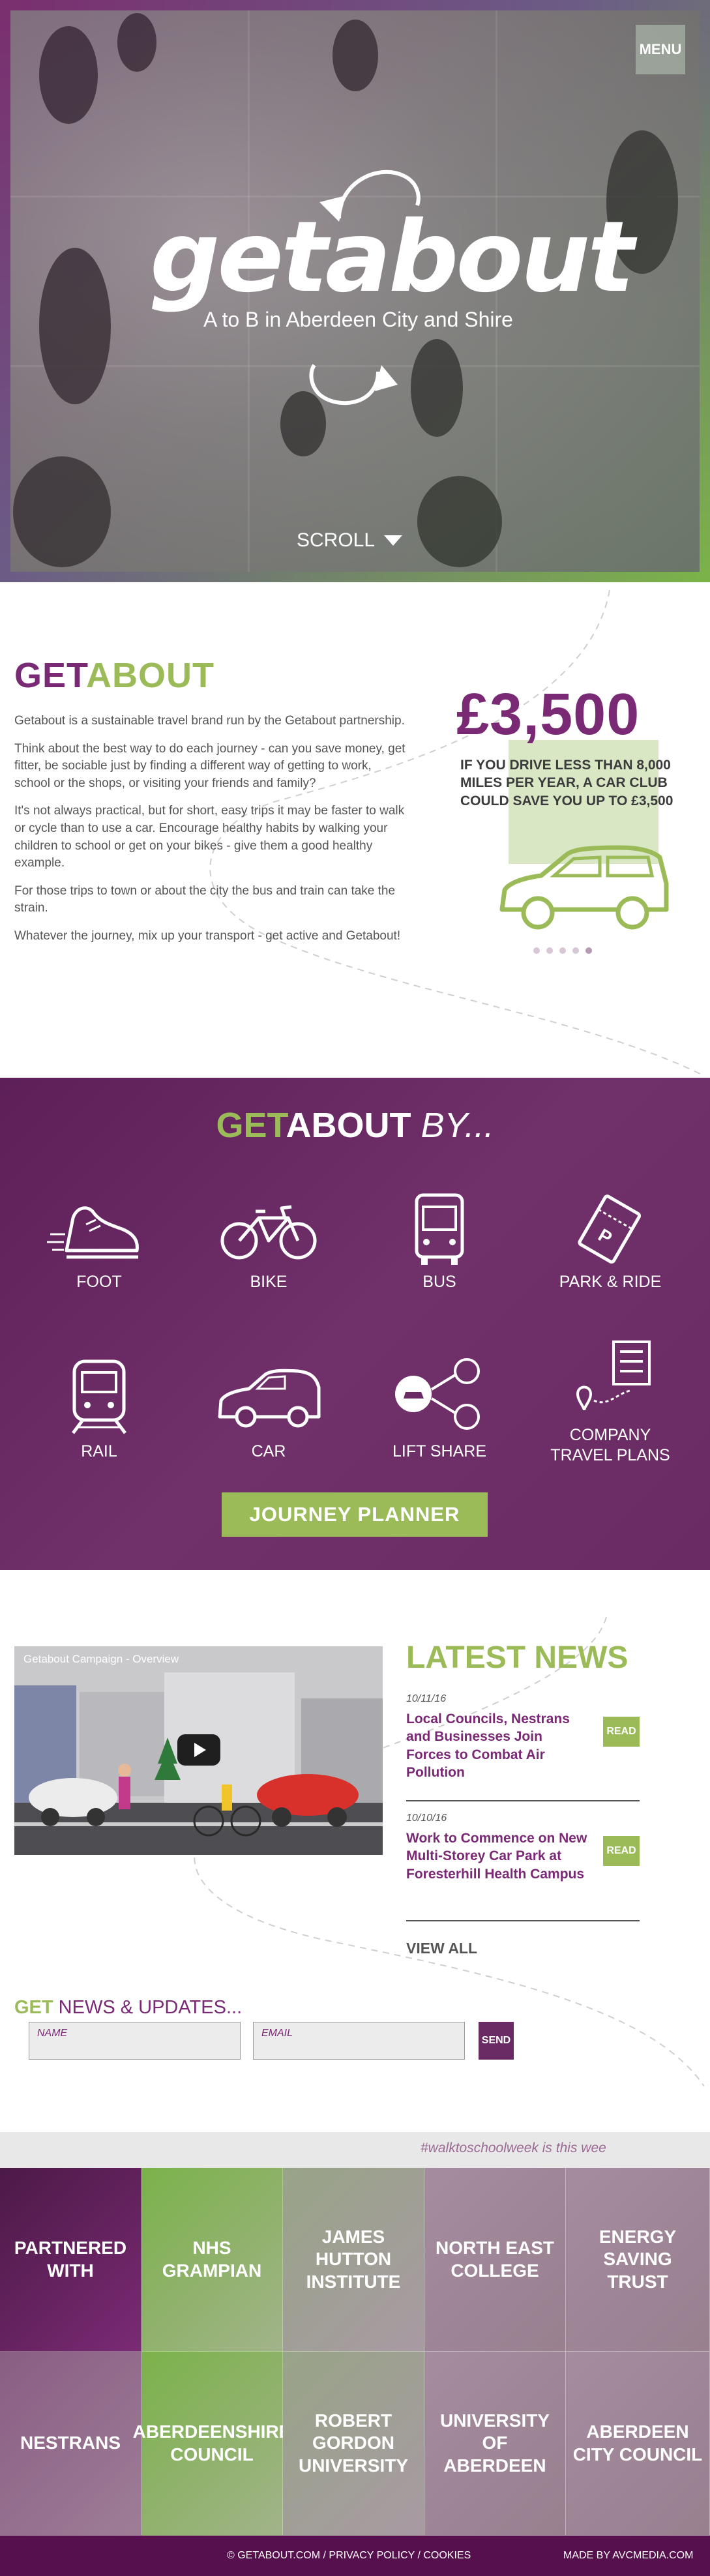 The image size is (710, 2576). What do you see at coordinates (251, 1125) in the screenshot?
I see `by-title-get: GET` at bounding box center [251, 1125].